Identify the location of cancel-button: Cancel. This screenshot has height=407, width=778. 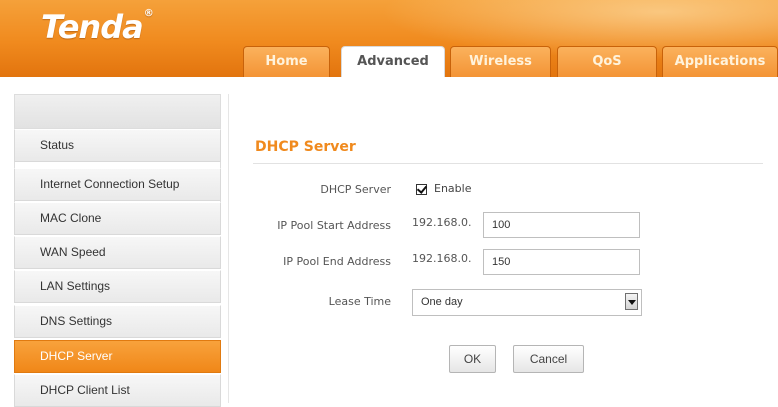
(548, 359).